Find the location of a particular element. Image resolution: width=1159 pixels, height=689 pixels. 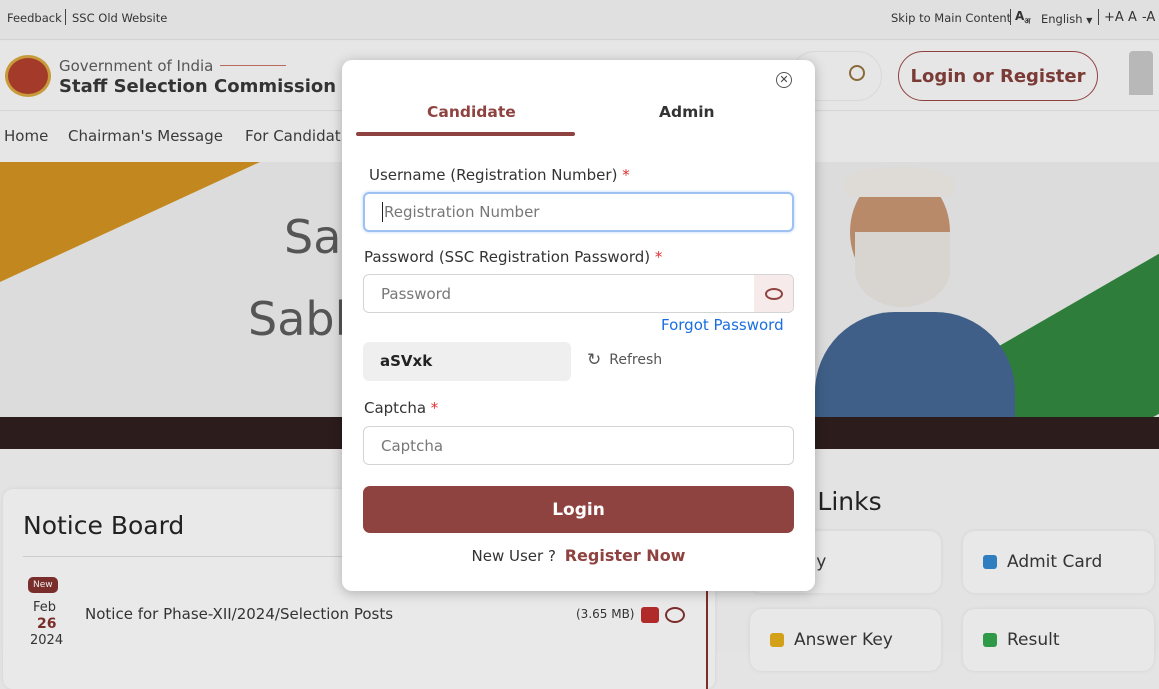

search-icon is located at coordinates (857, 73).